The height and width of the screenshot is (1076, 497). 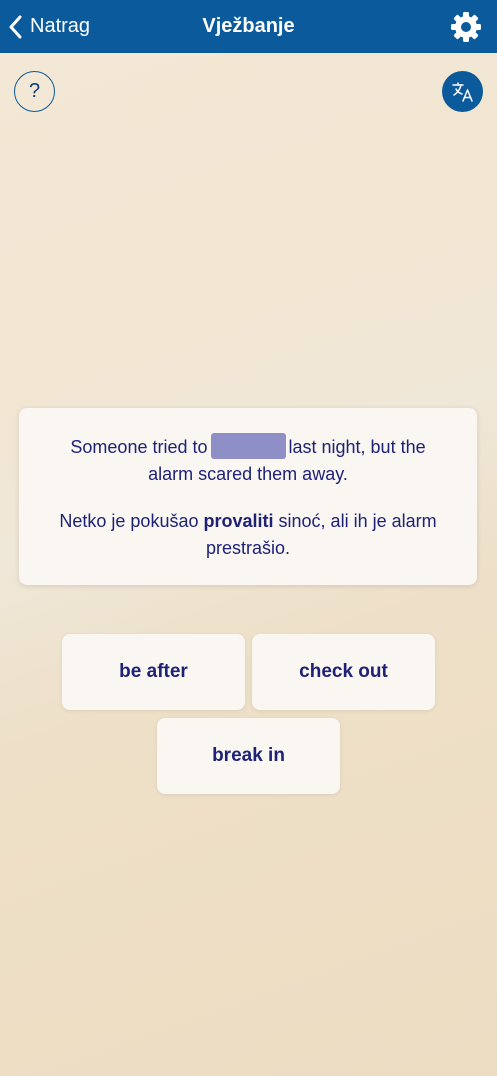 What do you see at coordinates (248, 446) in the screenshot?
I see `answer-blank` at bounding box center [248, 446].